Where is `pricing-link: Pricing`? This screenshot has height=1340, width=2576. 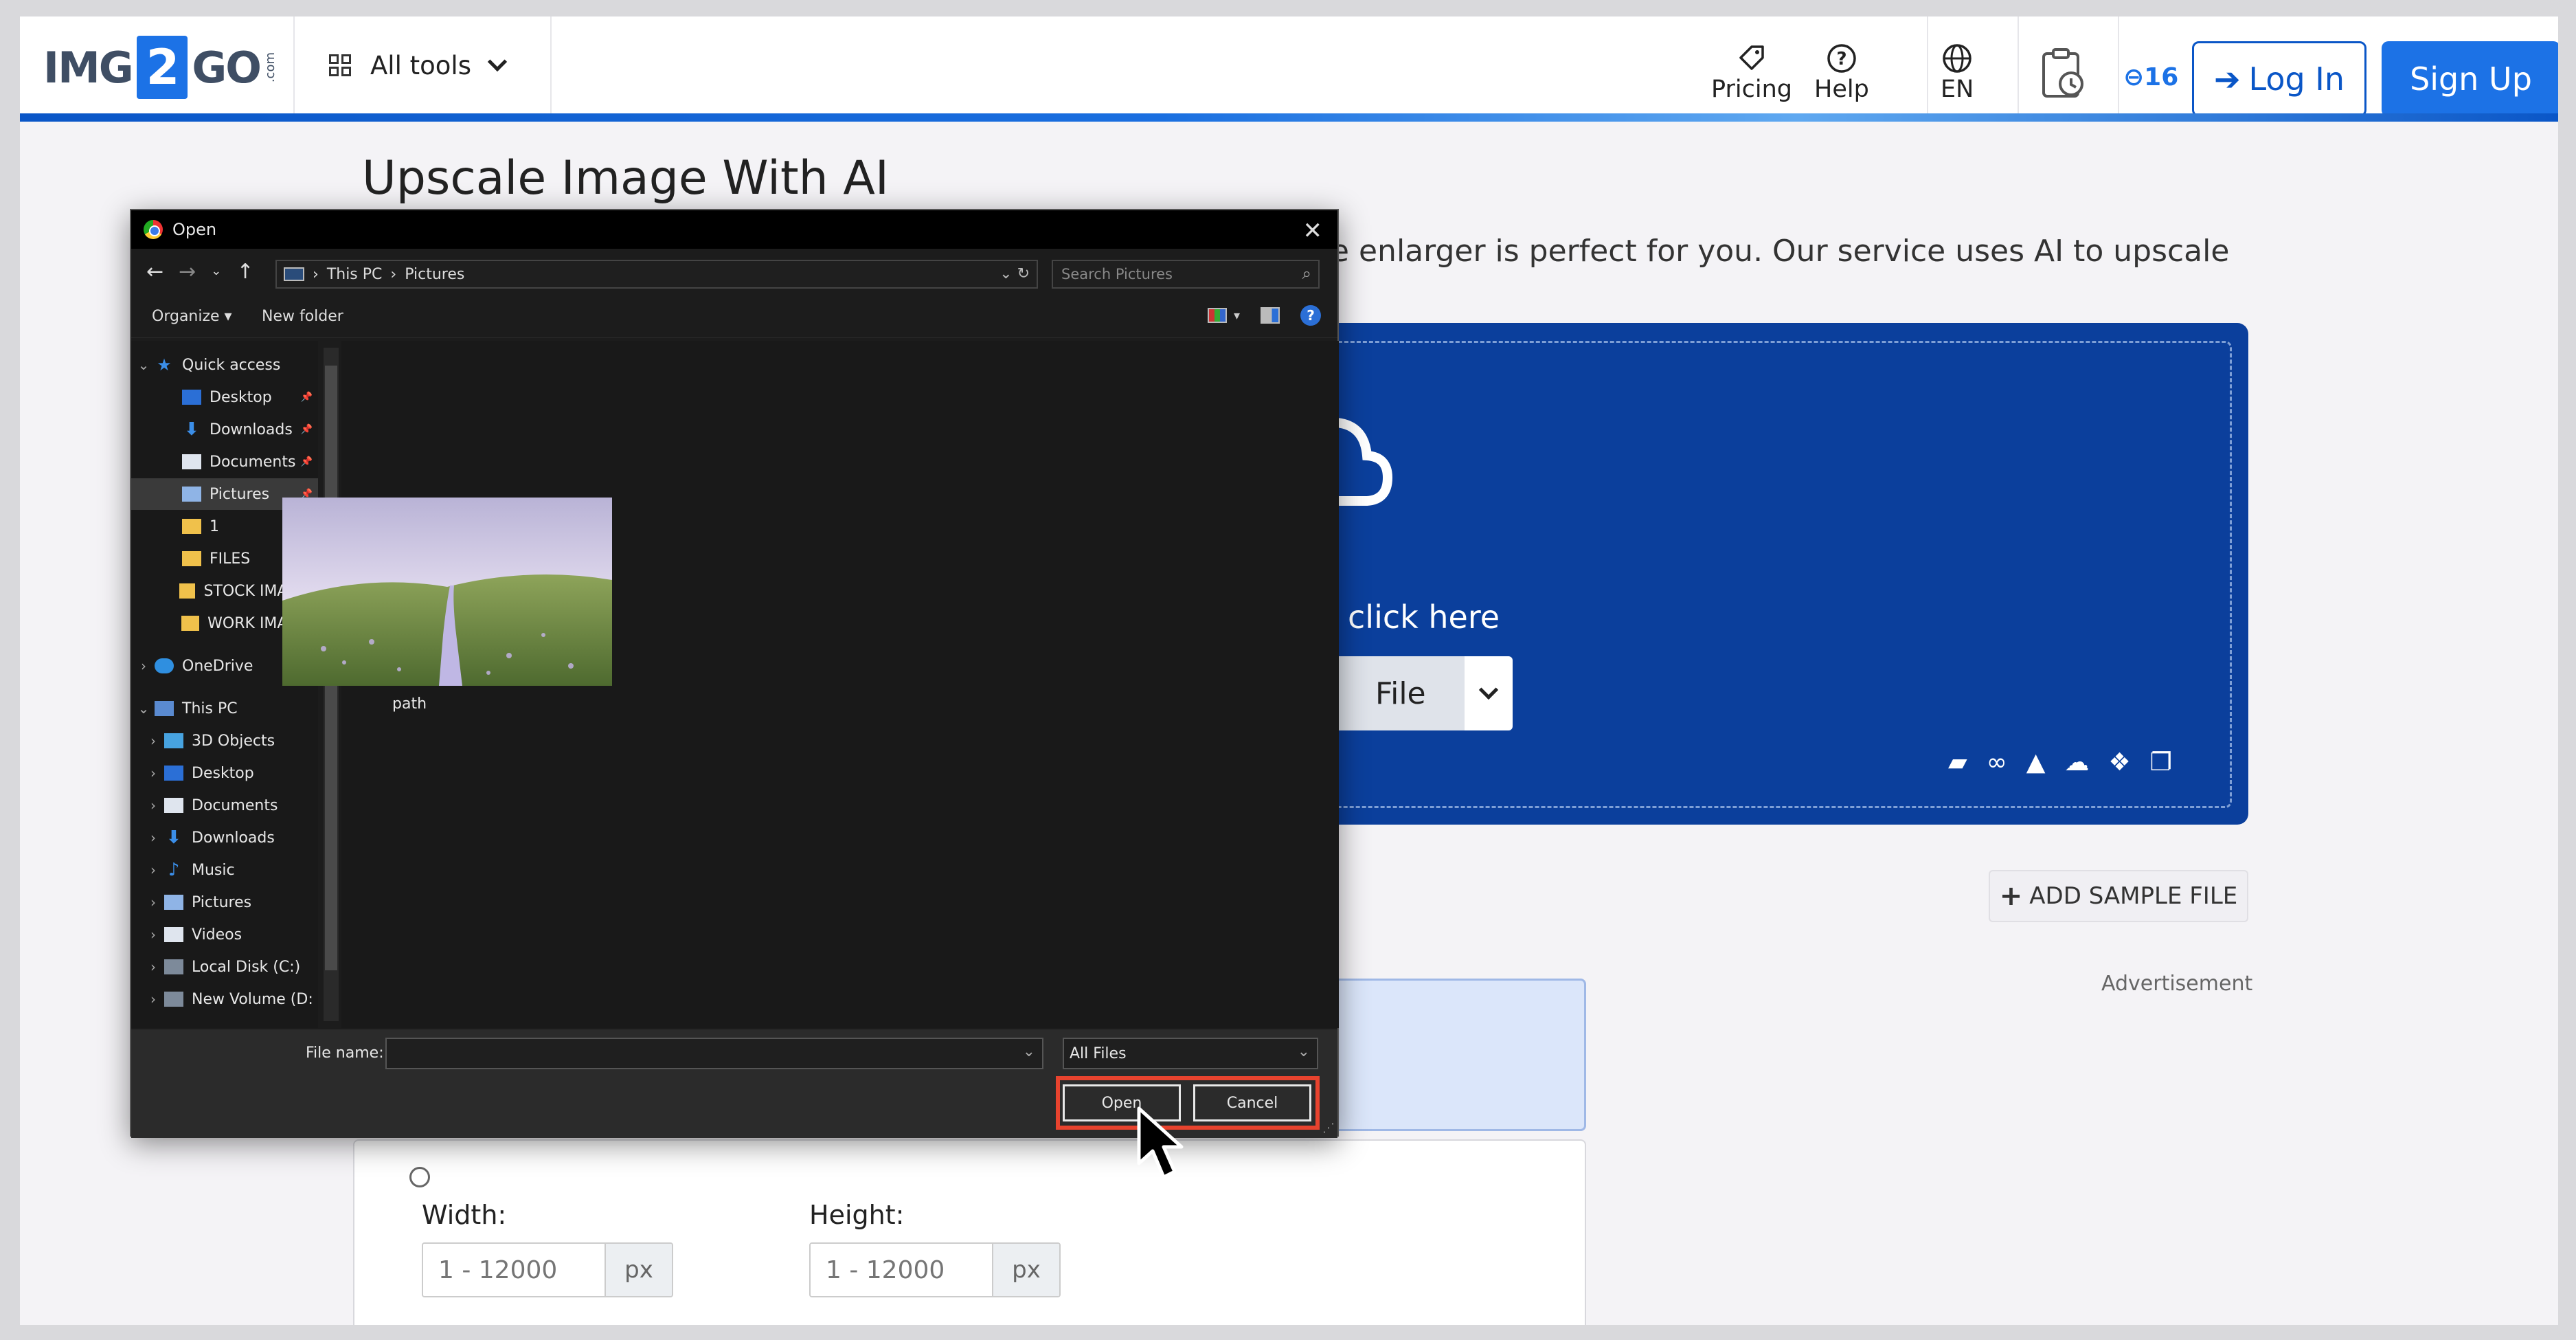
pricing-link: Pricing is located at coordinates (1751, 73).